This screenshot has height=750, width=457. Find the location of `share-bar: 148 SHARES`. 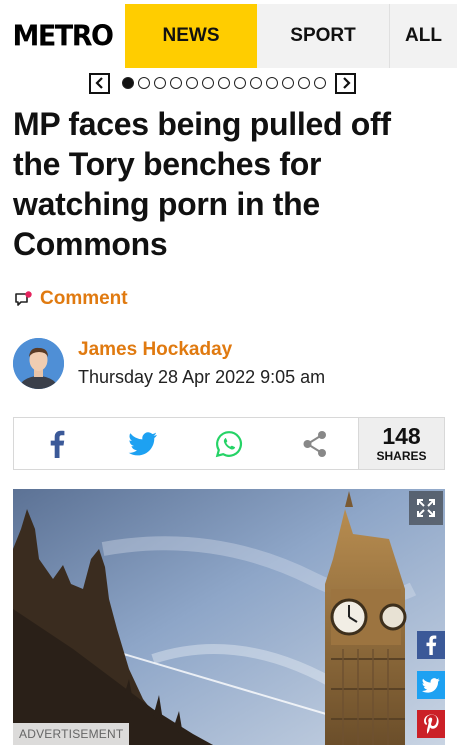

share-bar: 148 SHARES is located at coordinates (229, 443).